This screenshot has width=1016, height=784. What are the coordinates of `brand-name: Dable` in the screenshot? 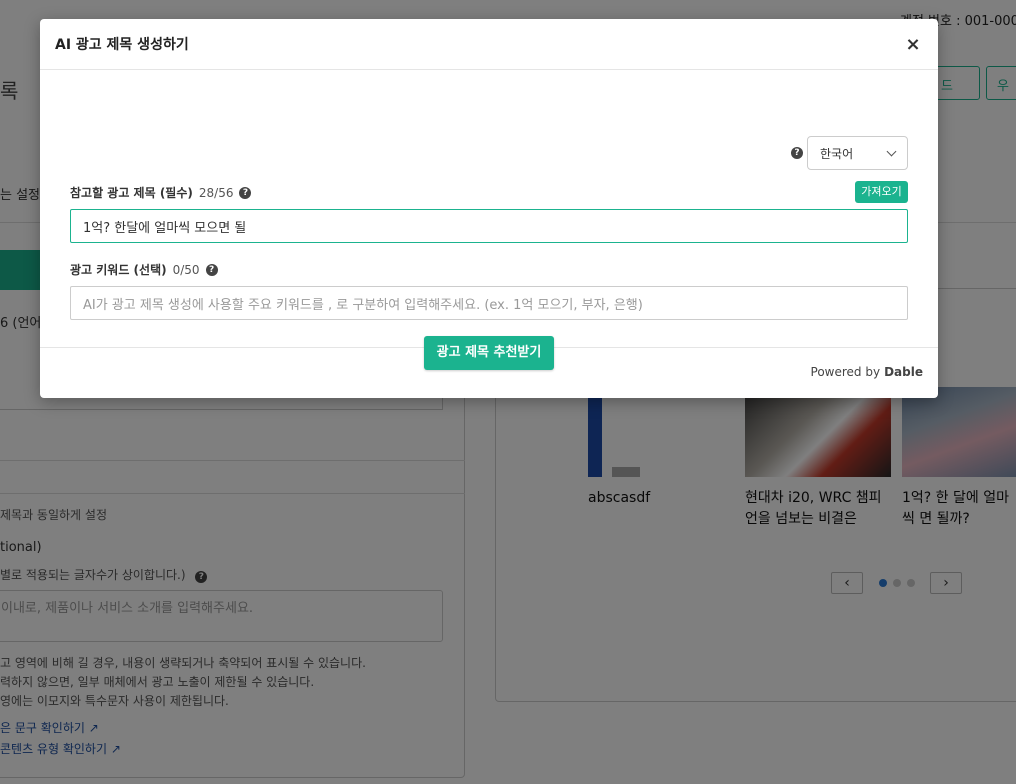 It's located at (903, 372).